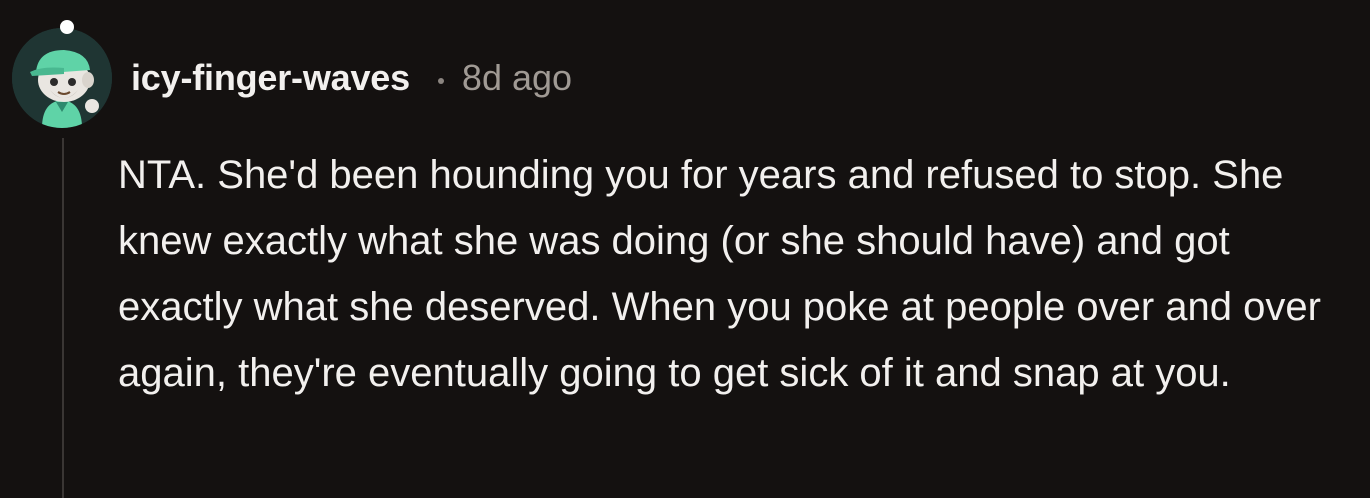 The width and height of the screenshot is (1370, 498). Describe the element at coordinates (517, 78) in the screenshot. I see `timestamp: 8d ago` at that location.